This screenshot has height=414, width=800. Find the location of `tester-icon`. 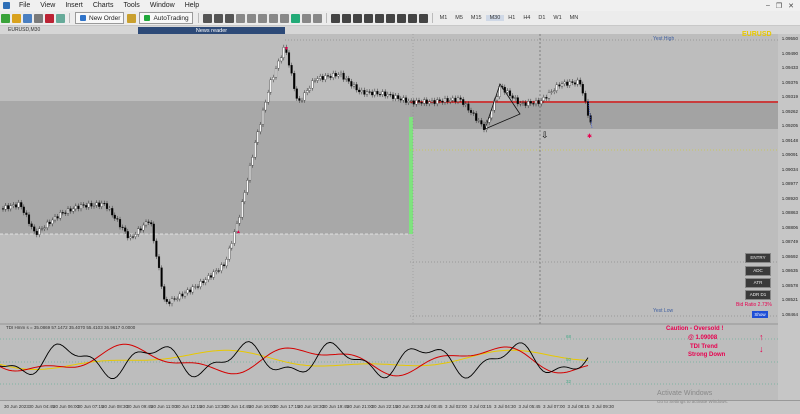

tester-icon is located at coordinates (60, 18).